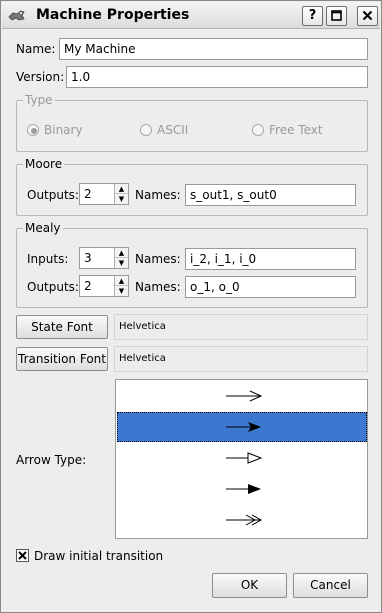 The width and height of the screenshot is (382, 613). I want to click on mealy-outputs-value: 2, so click(88, 286).